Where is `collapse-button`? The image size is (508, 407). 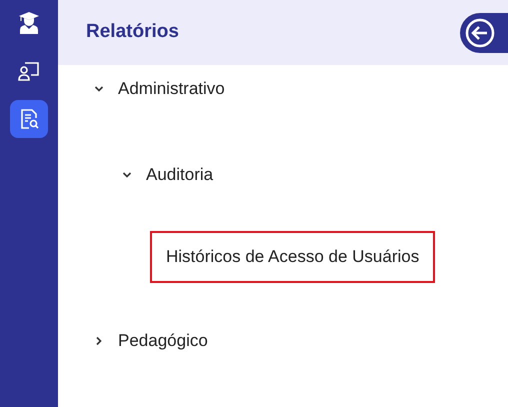
collapse-button is located at coordinates (484, 32).